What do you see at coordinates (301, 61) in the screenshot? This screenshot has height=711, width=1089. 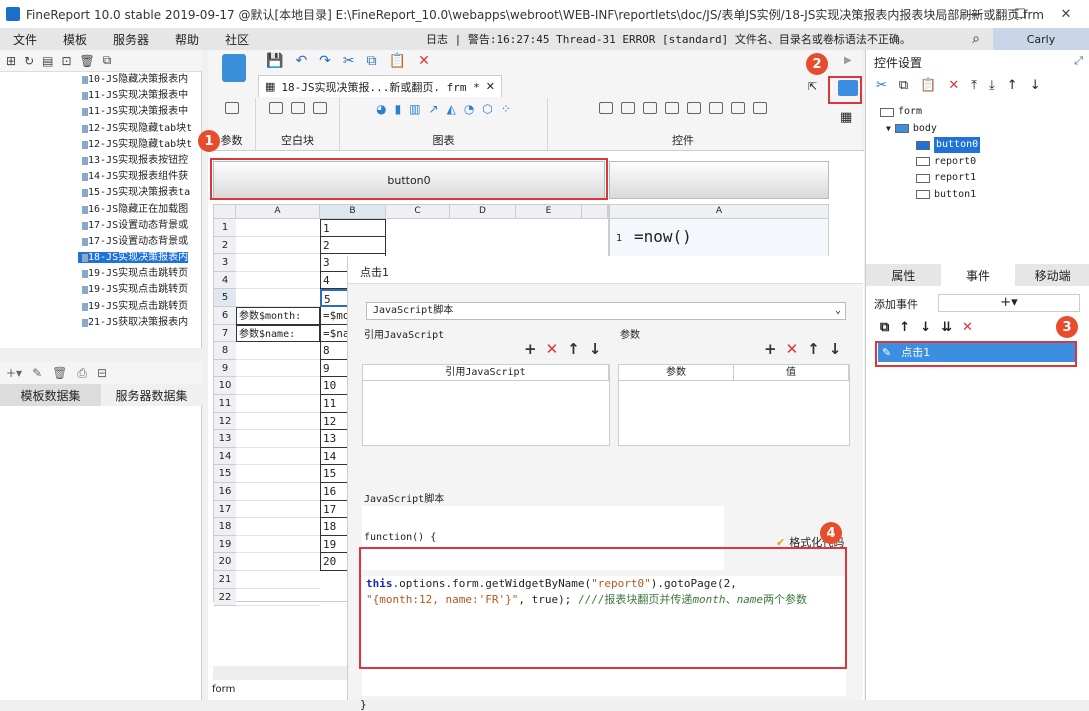 I see `undo-icon: ↶` at bounding box center [301, 61].